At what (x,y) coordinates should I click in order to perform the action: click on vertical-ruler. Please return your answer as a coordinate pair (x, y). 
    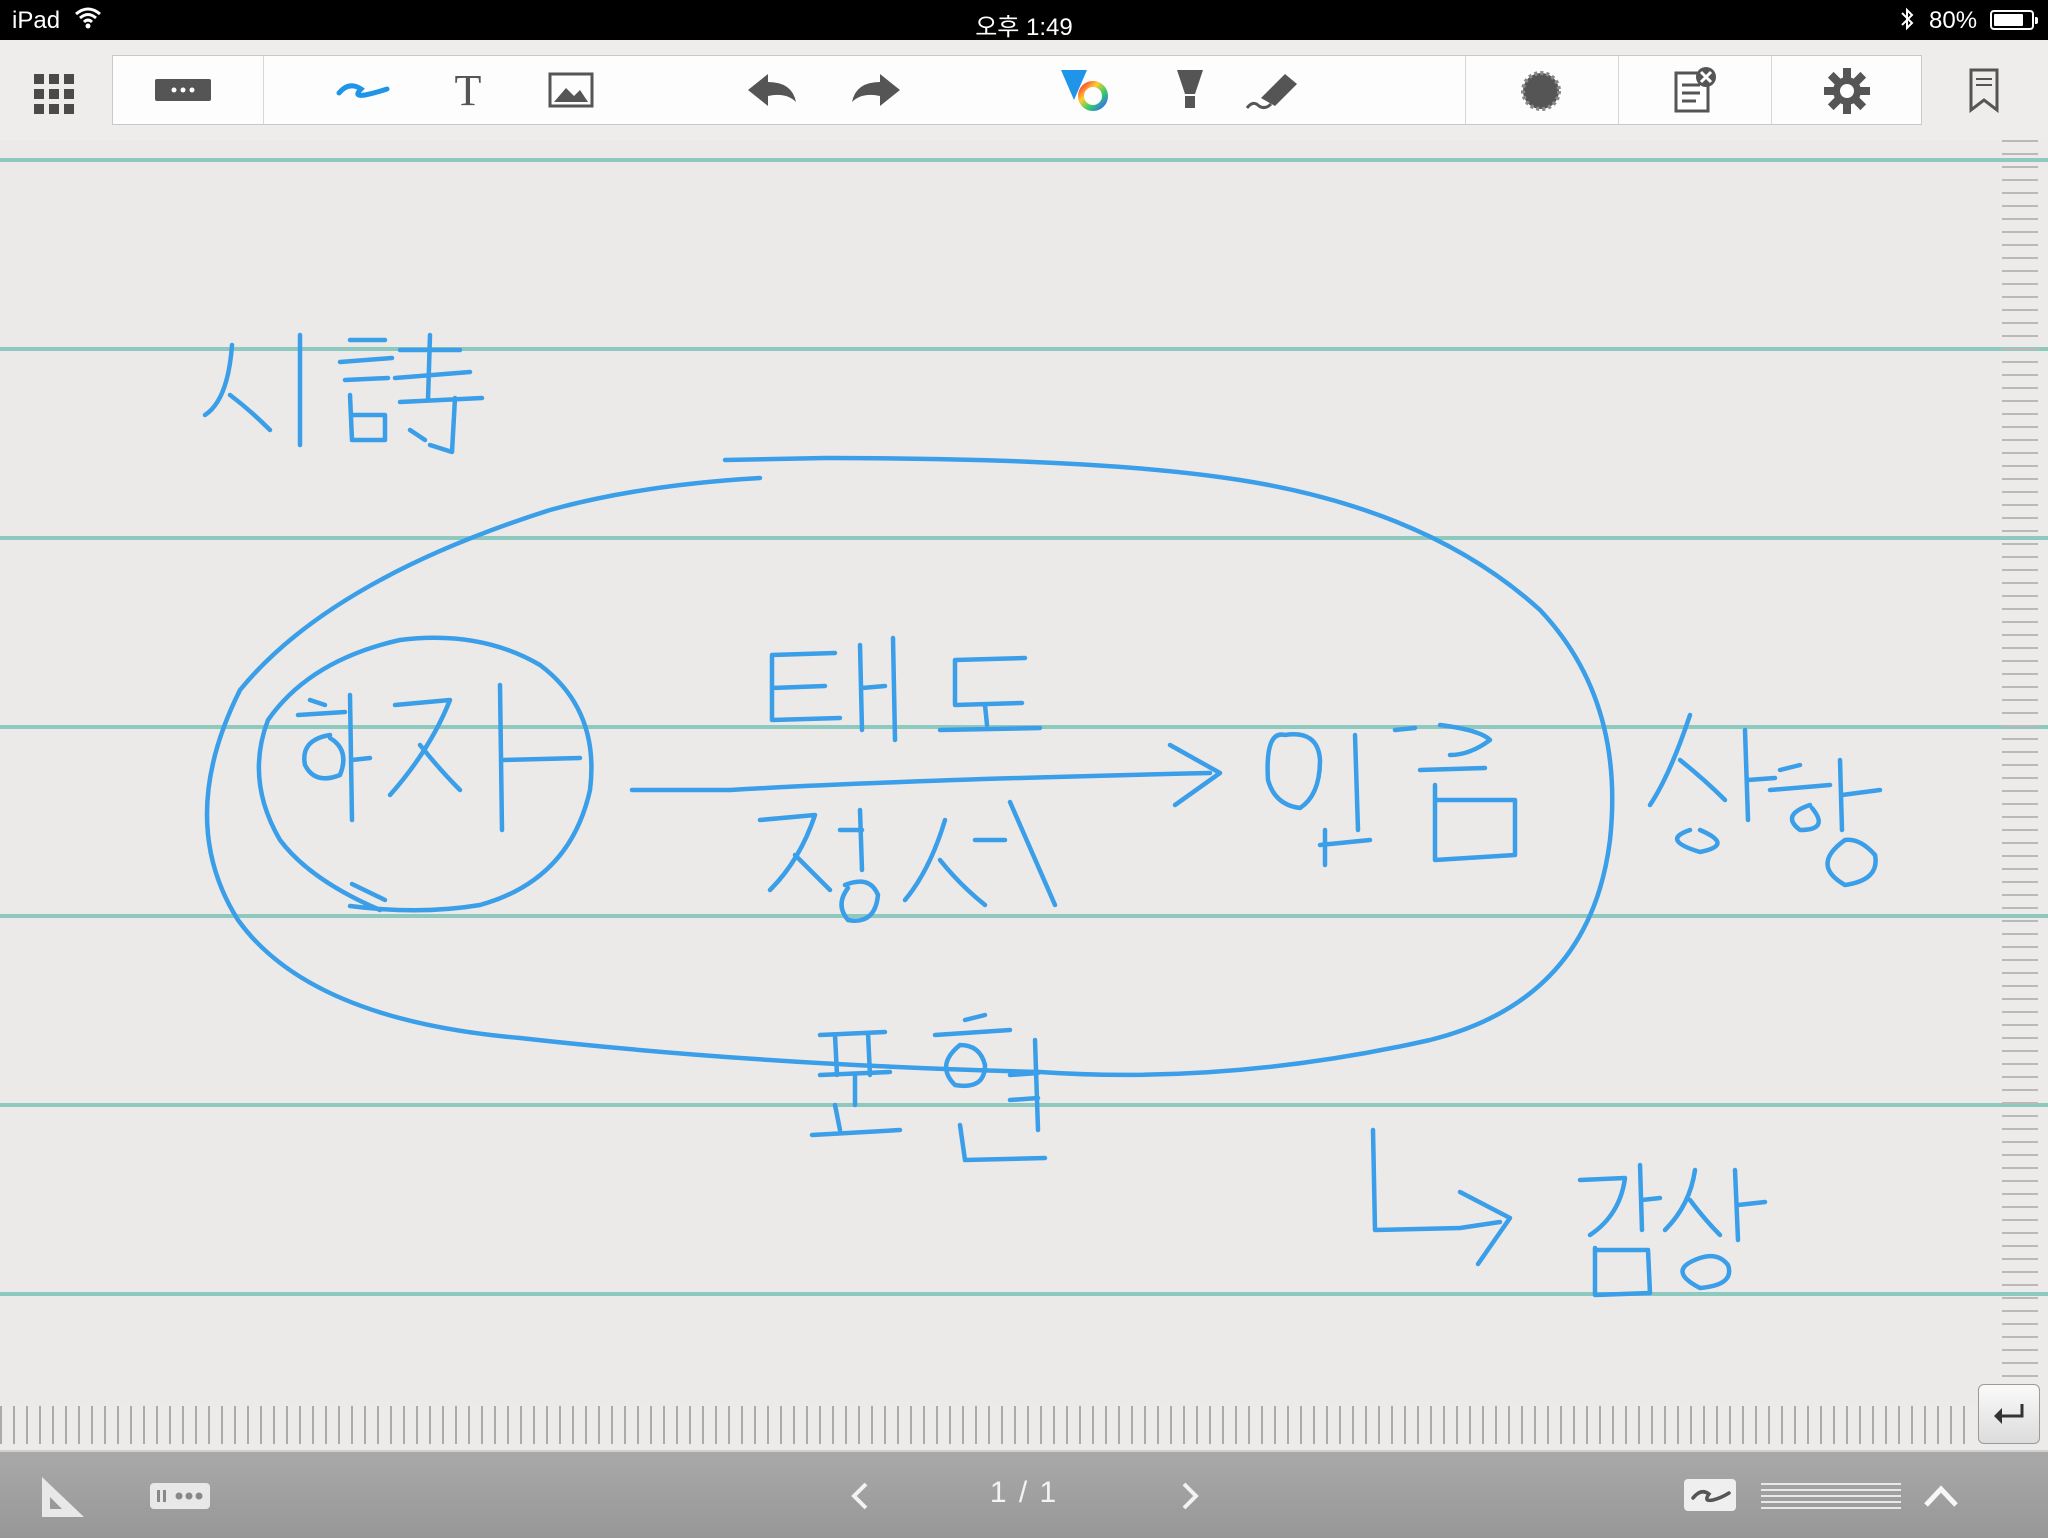
    Looking at the image, I should click on (2020, 760).